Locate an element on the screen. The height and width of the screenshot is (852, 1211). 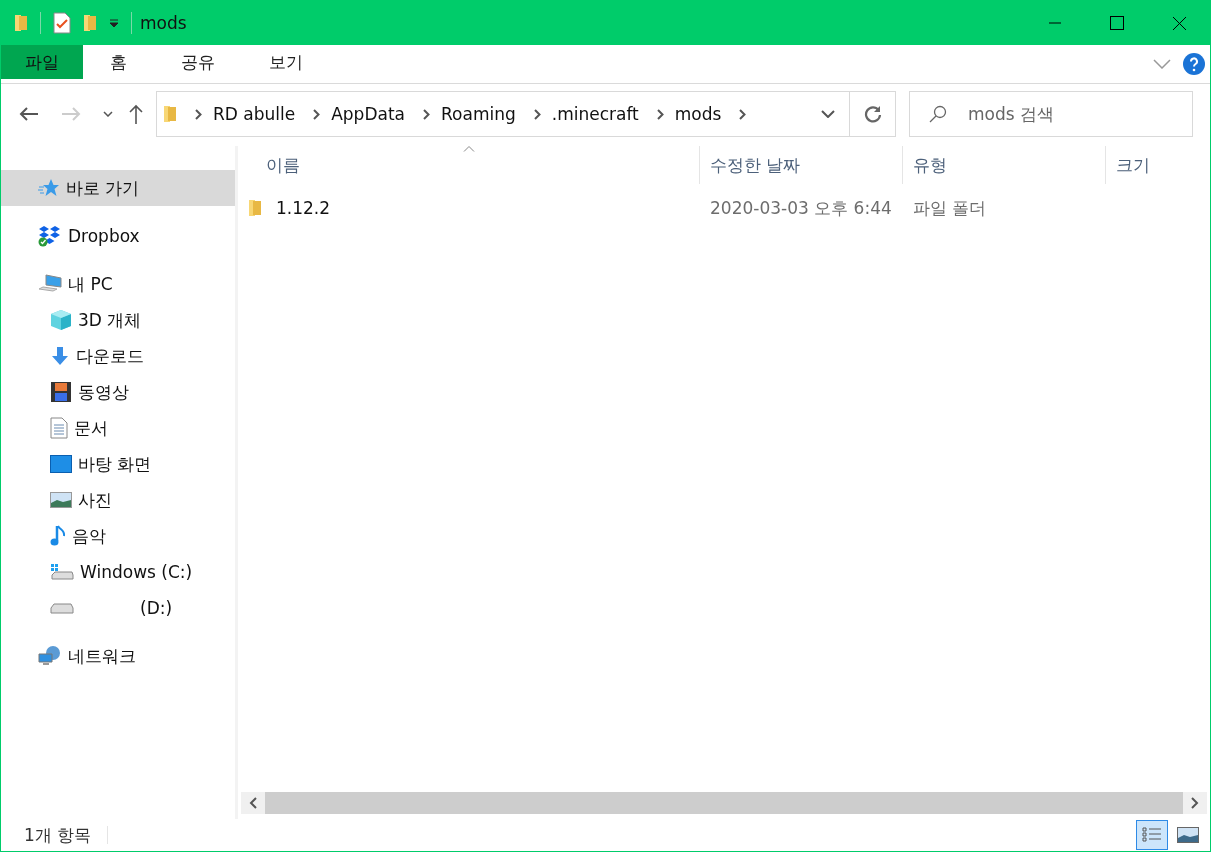
item-count: 1개 항목 is located at coordinates (58, 835).